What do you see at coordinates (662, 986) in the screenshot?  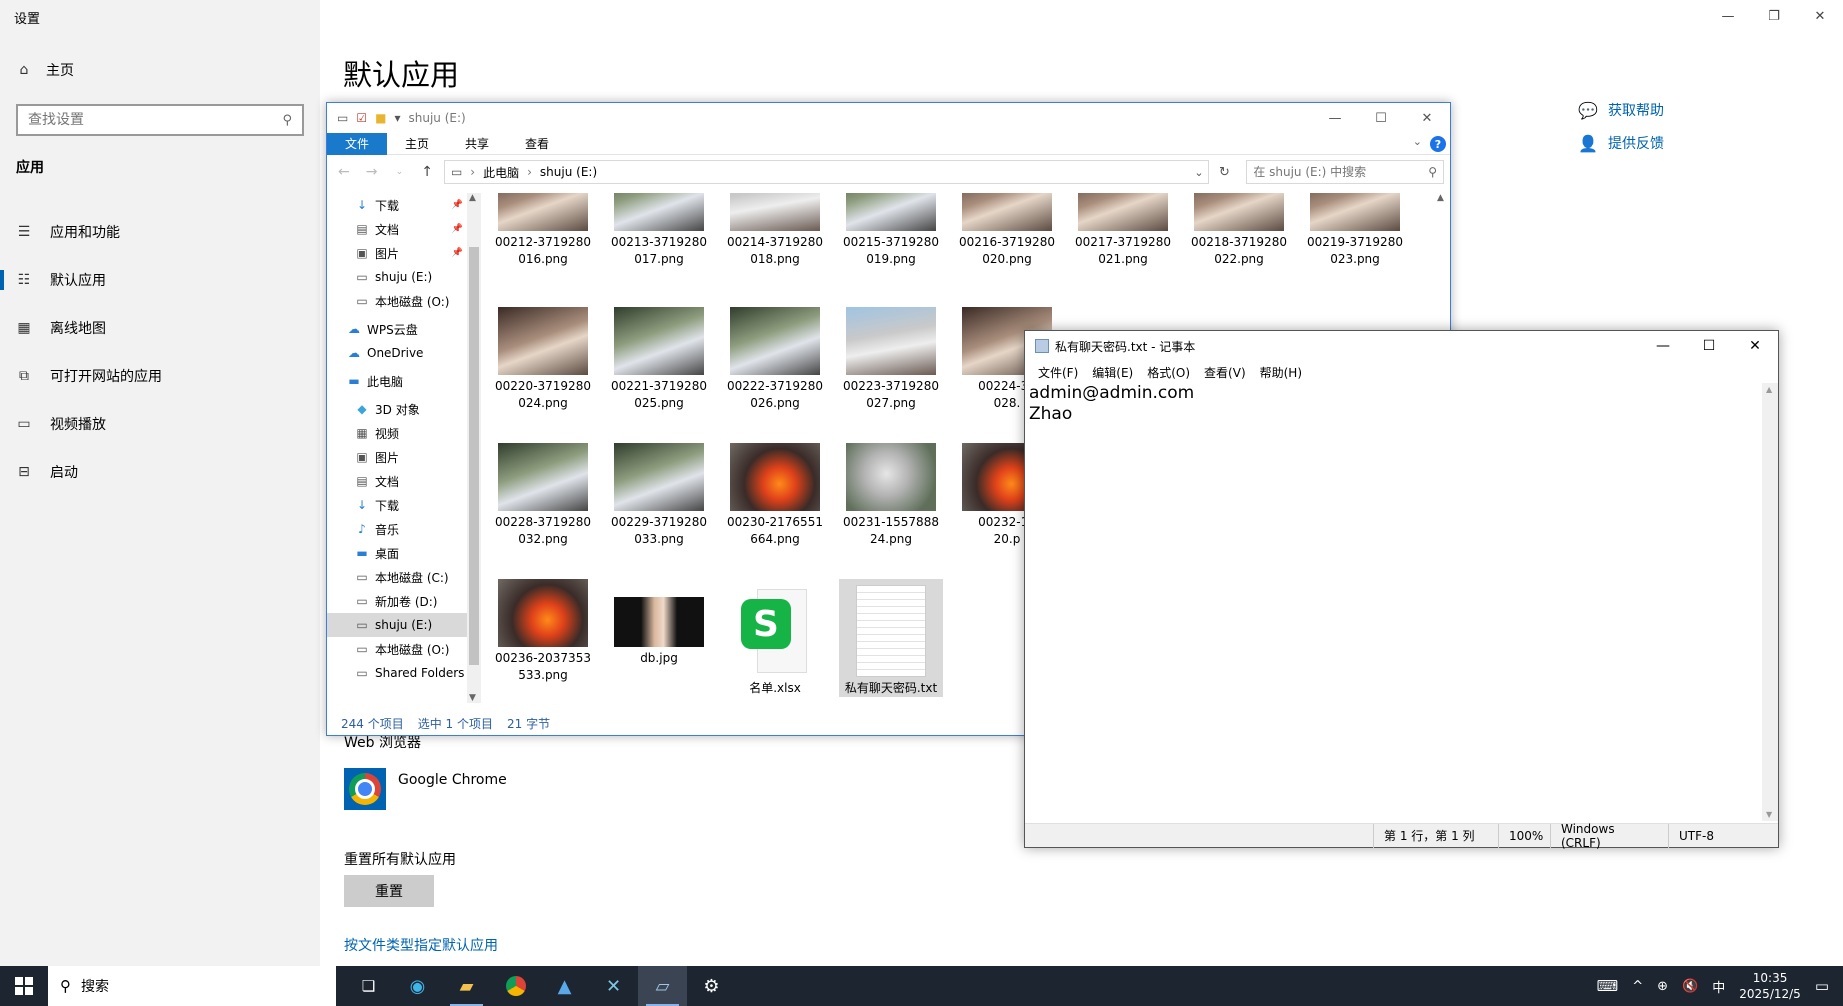 I see `notepad-taskbar-icon: ▱` at bounding box center [662, 986].